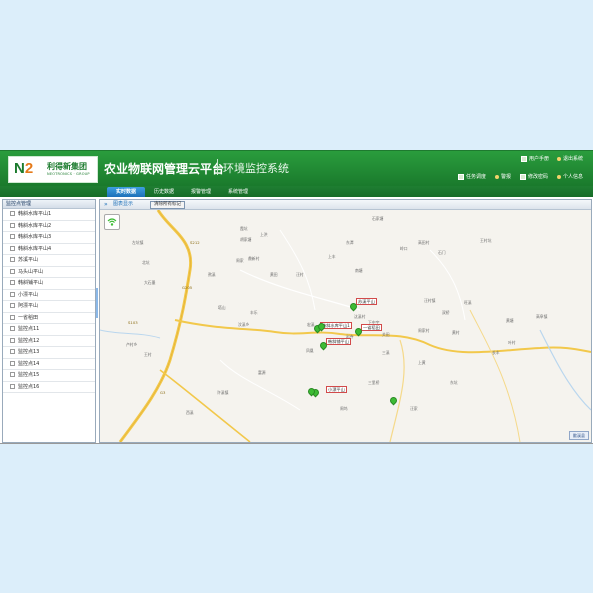 This screenshot has height=593, width=593. I want to click on sidebar-item-label: 一省稻田, so click(28, 317).